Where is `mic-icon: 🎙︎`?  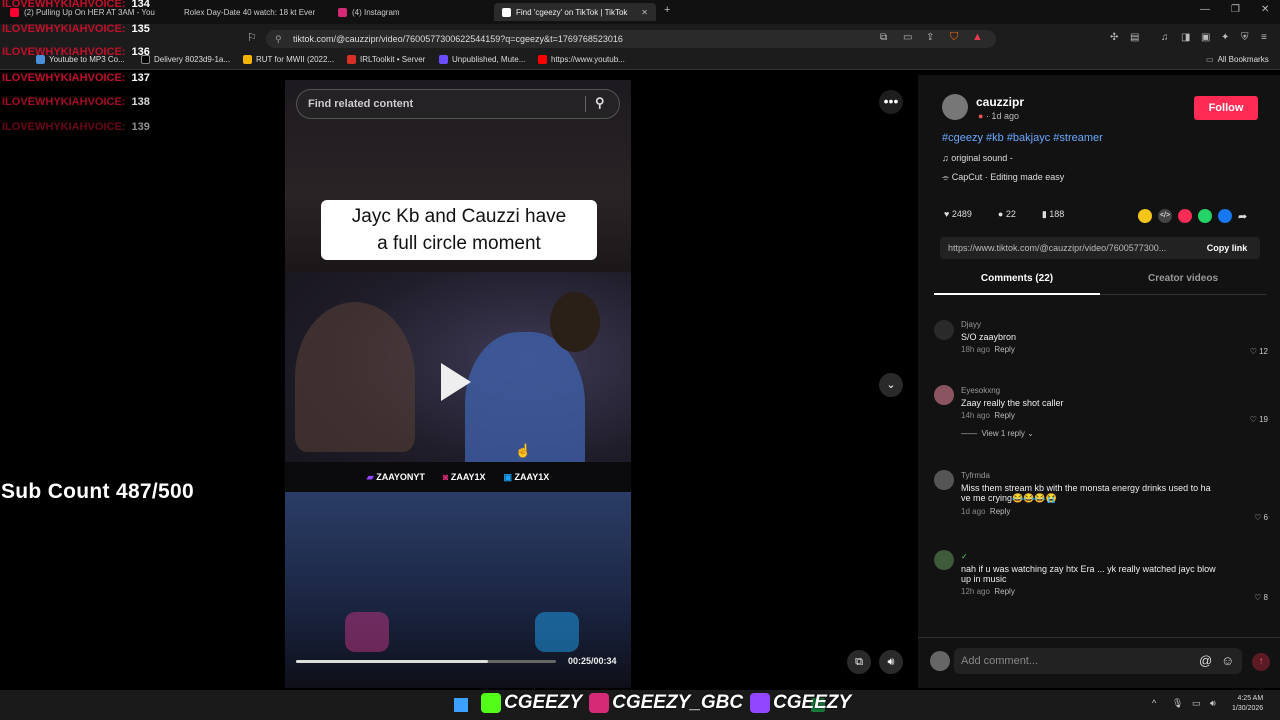 mic-icon: 🎙︎ is located at coordinates (1177, 703).